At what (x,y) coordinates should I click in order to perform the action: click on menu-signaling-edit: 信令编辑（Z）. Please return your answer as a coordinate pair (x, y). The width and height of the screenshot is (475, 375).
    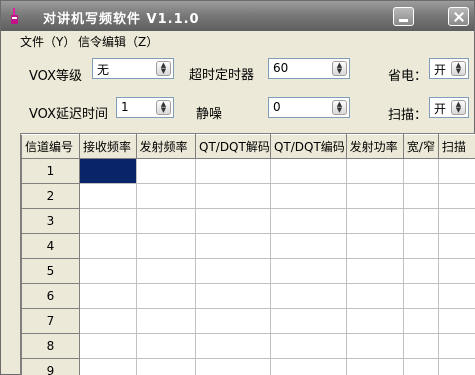
    Looking at the image, I should click on (118, 41).